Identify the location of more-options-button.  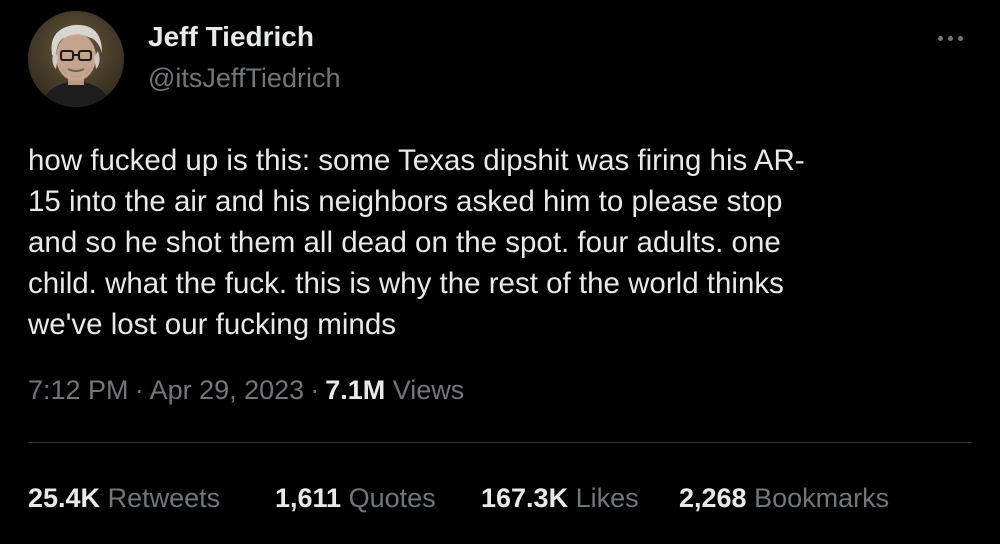
(950, 38).